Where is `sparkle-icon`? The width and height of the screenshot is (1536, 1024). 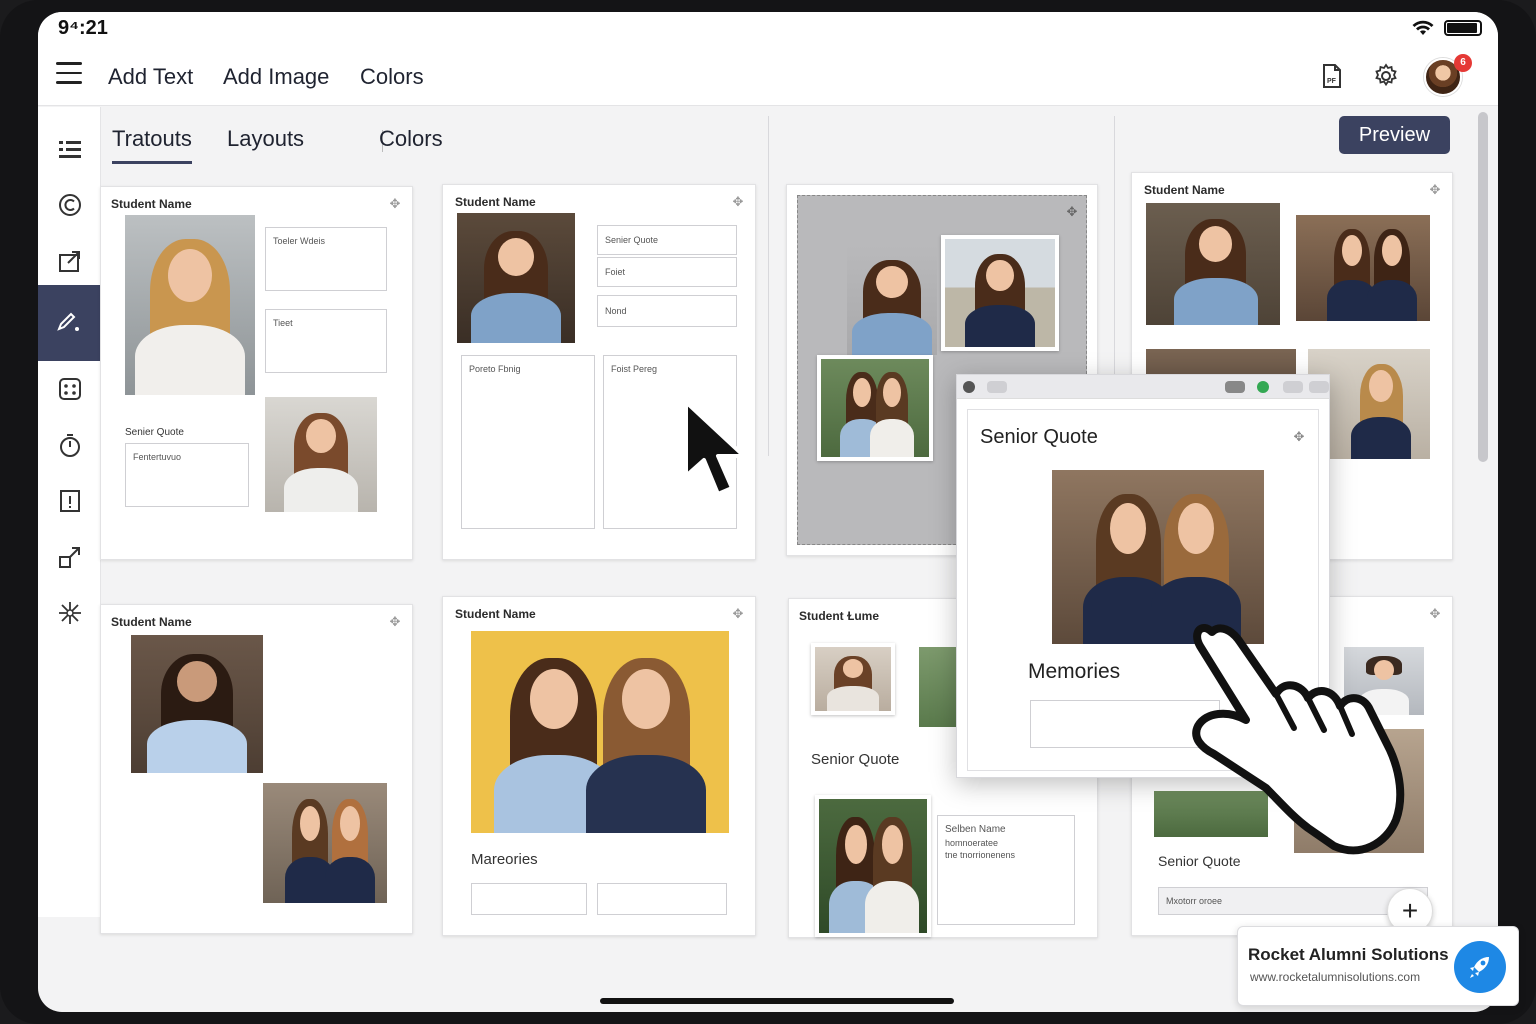 sparkle-icon is located at coordinates (69, 613).